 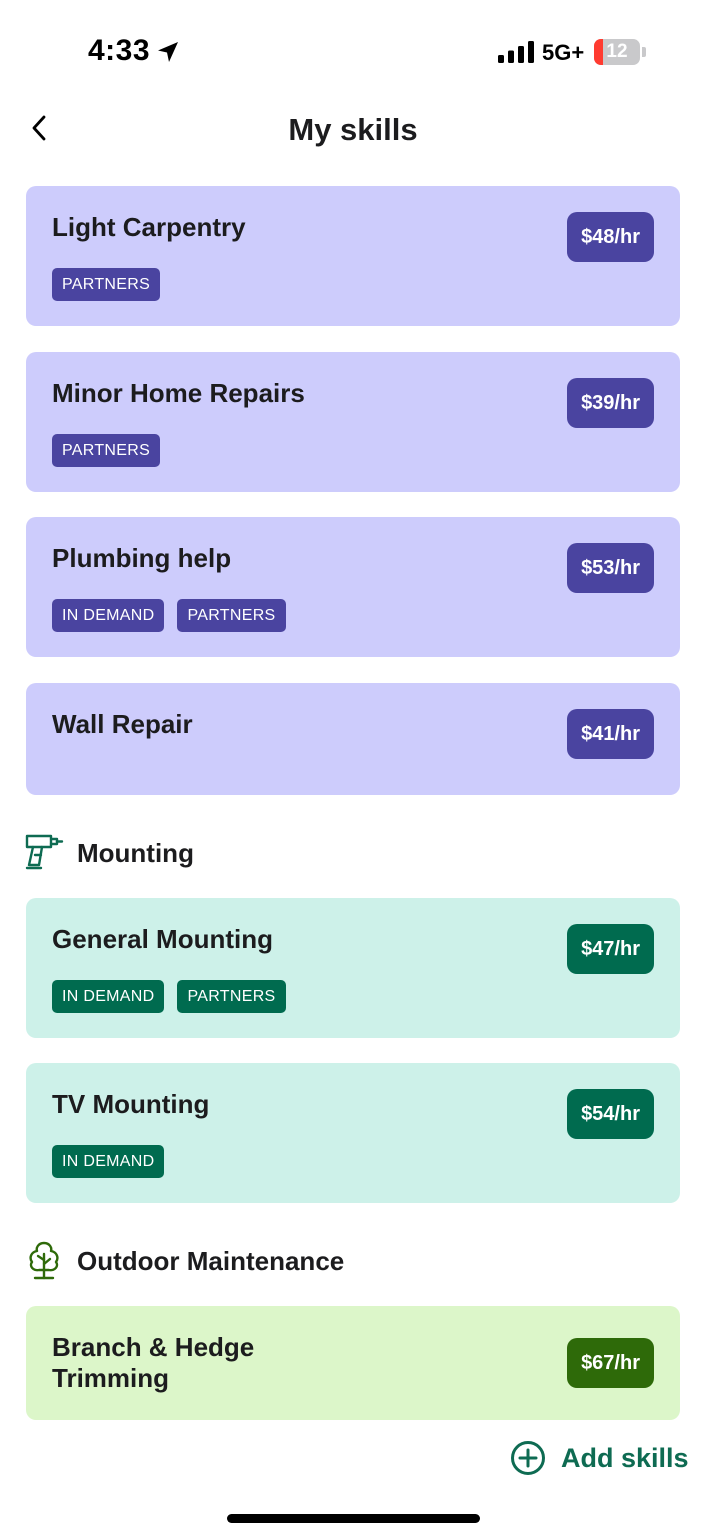 What do you see at coordinates (353, 422) in the screenshot?
I see `skill-card-minor-home-repairs: Minor Home Repairs $39/hr PARTNERS` at bounding box center [353, 422].